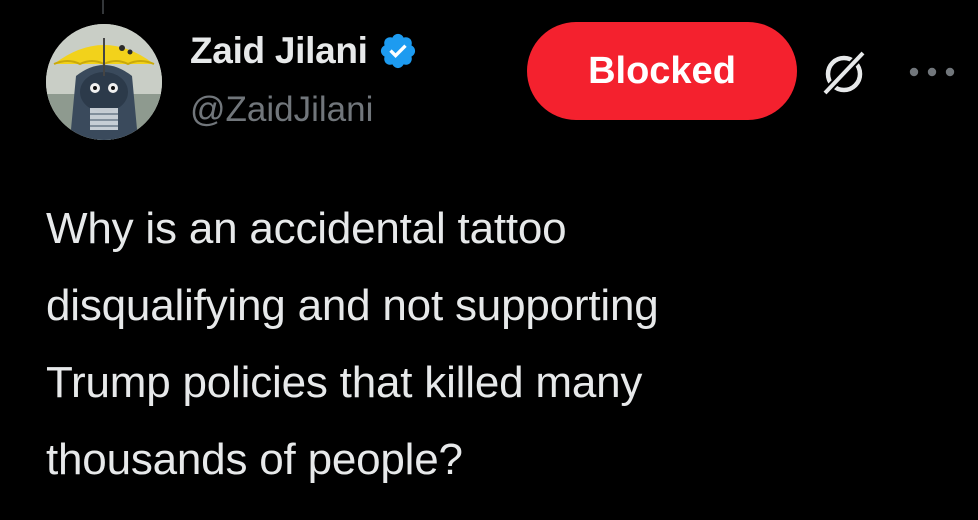  Describe the element at coordinates (932, 72) in the screenshot. I see `more-horizontal-icon` at that location.